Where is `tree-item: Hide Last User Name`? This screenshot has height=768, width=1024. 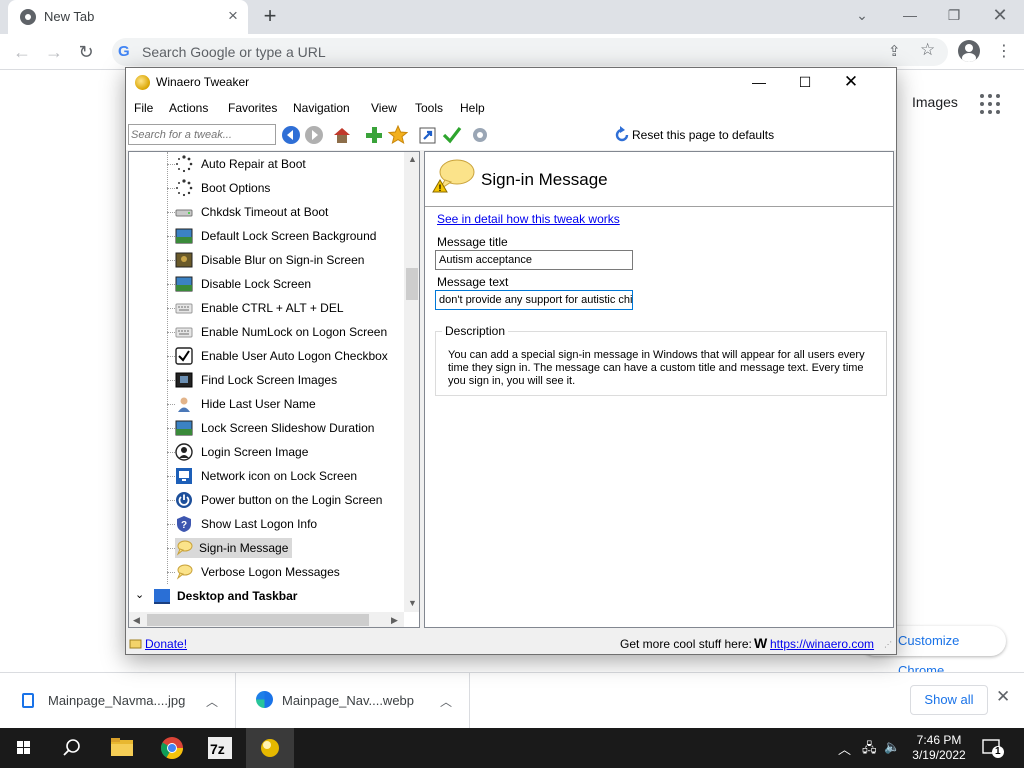
tree-item: Hide Last User Name is located at coordinates (267, 404).